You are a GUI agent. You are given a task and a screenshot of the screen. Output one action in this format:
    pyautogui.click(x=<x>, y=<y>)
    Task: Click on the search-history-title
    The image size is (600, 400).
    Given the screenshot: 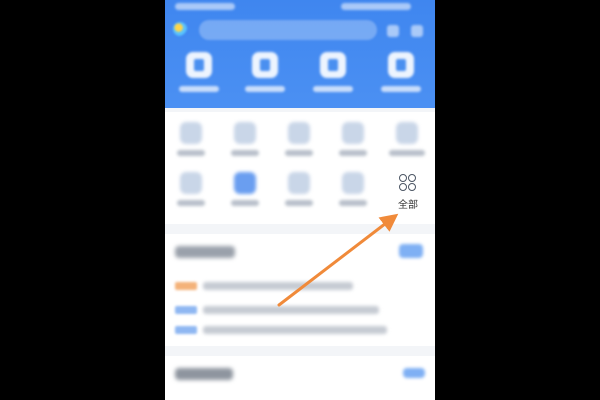 What is the action you would take?
    pyautogui.click(x=205, y=252)
    